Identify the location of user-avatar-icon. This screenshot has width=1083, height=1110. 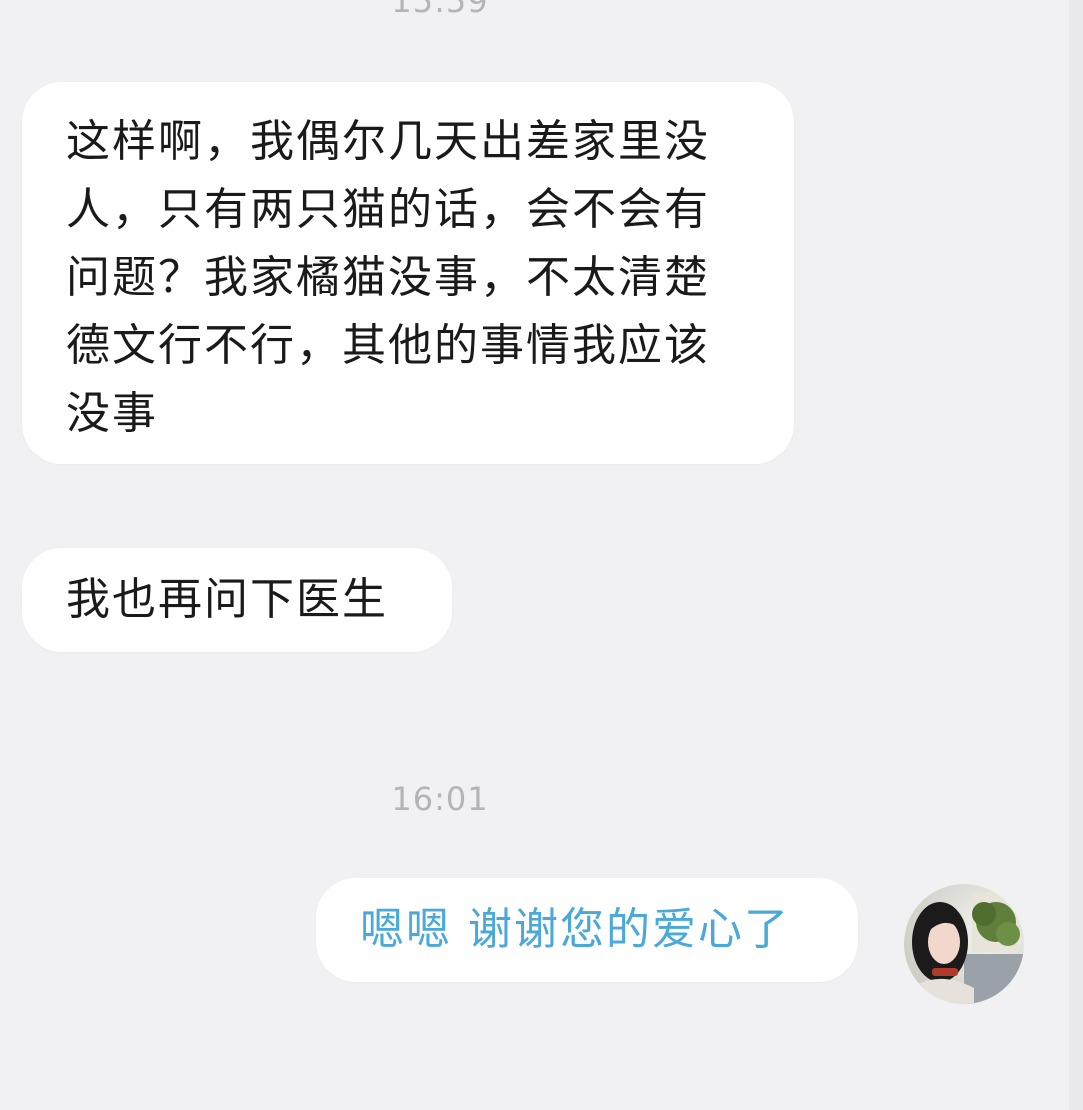
(964, 944).